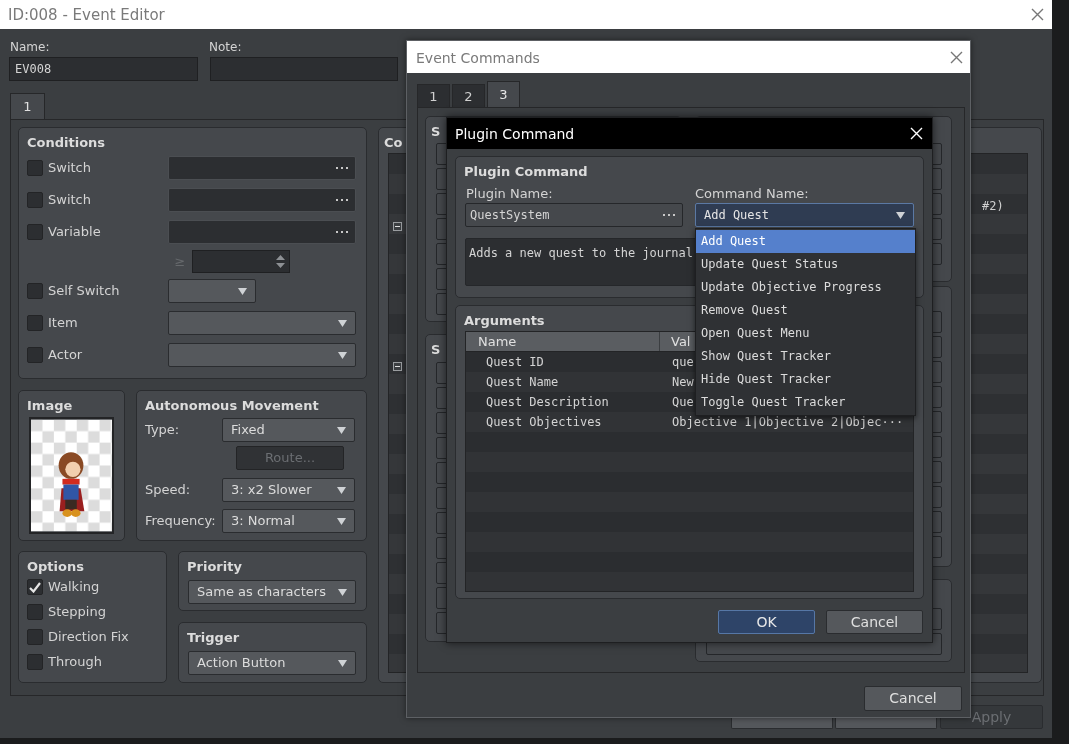  I want to click on check-icon, so click(35, 587).